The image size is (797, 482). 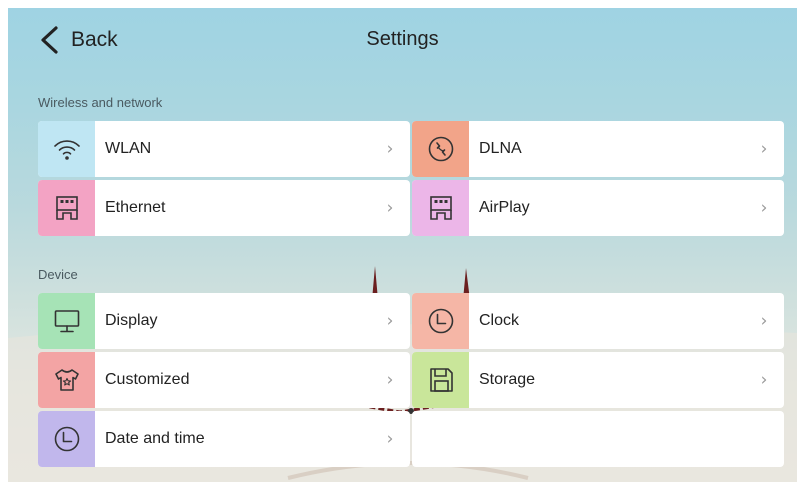 I want to click on tile-label: Storage, so click(x=507, y=379).